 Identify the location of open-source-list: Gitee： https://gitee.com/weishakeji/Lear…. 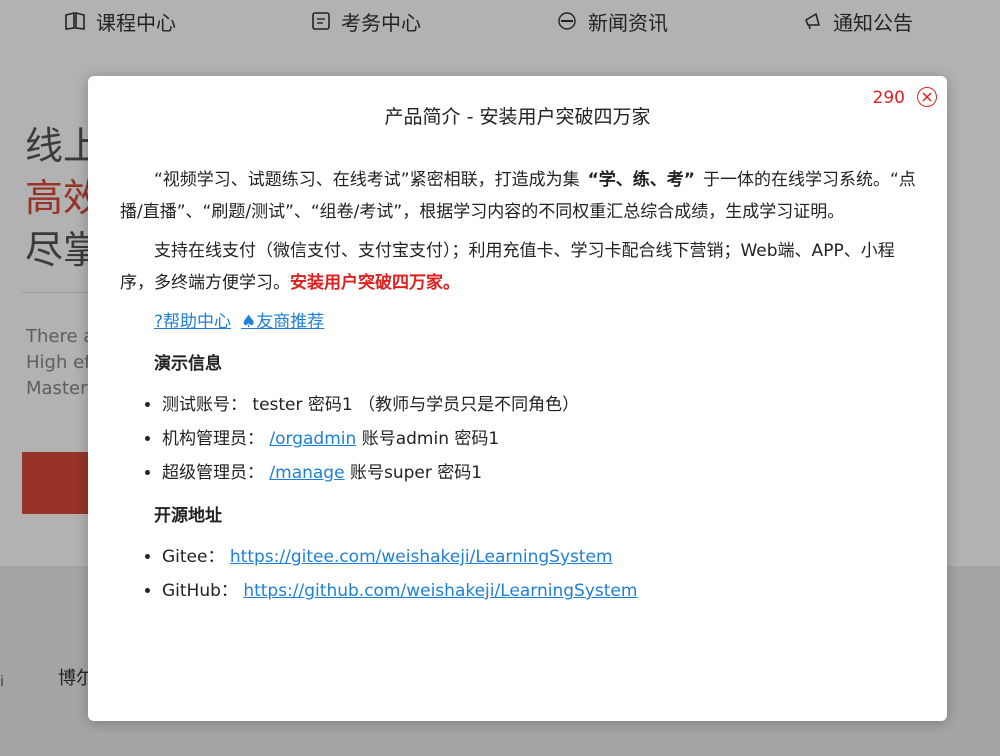
(520, 574).